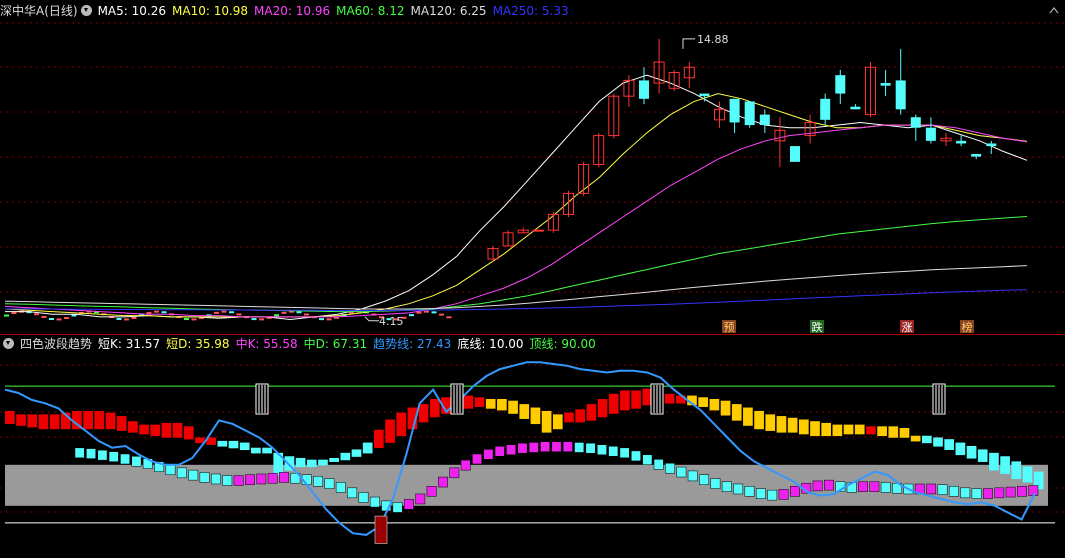  Describe the element at coordinates (713, 39) in the screenshot. I see `high-marker-label: 14.88` at that location.